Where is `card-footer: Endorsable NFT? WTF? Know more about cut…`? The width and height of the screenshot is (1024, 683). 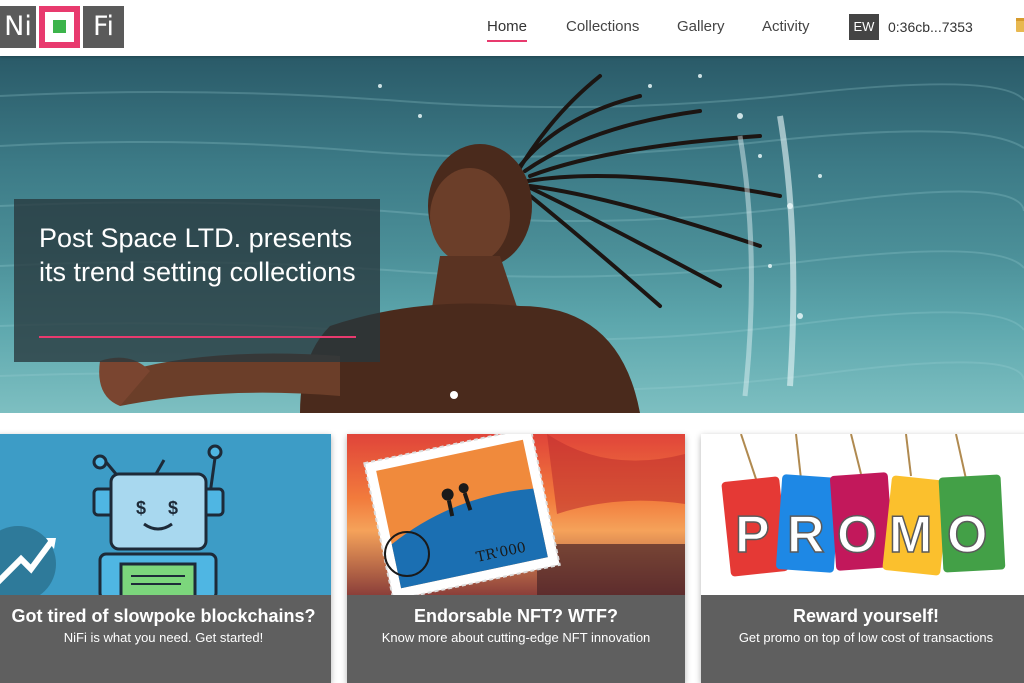 card-footer: Endorsable NFT? WTF? Know more about cut… is located at coordinates (516, 639).